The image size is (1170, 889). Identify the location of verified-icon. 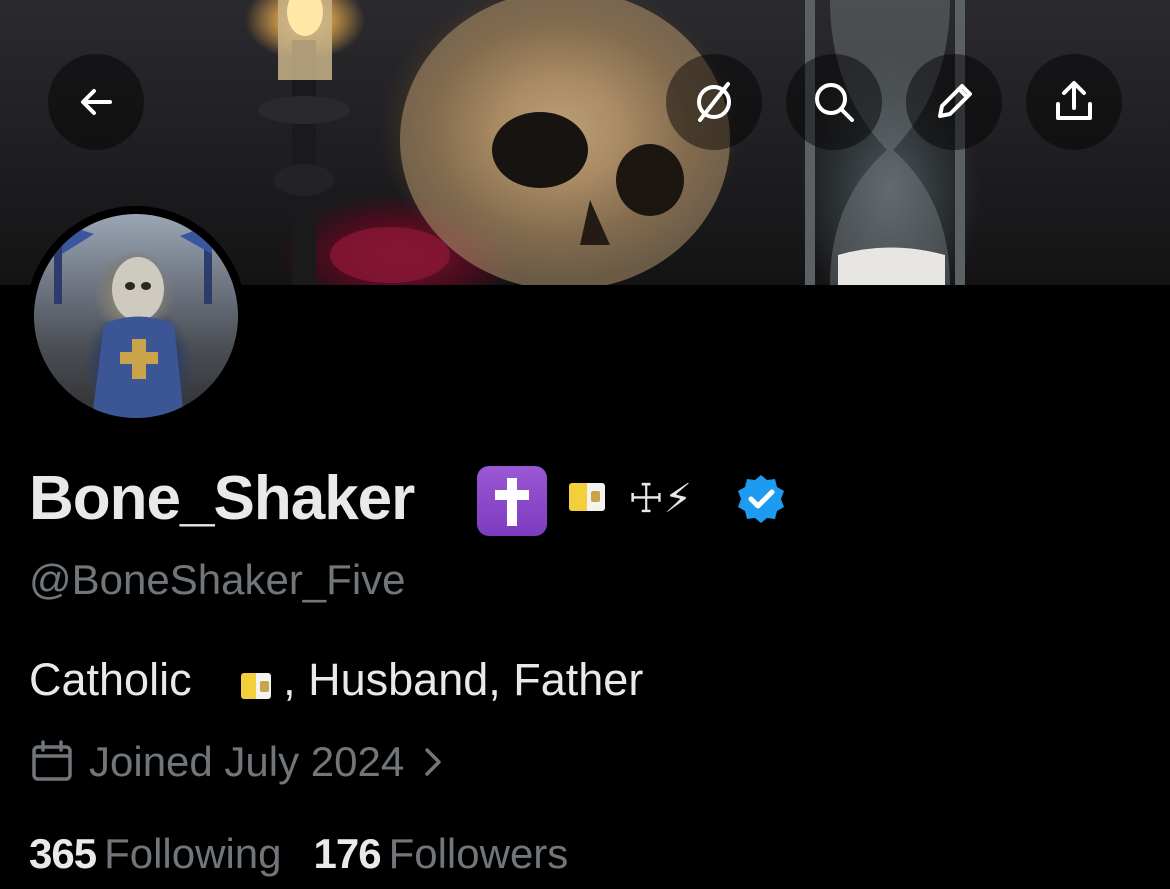
(761, 499).